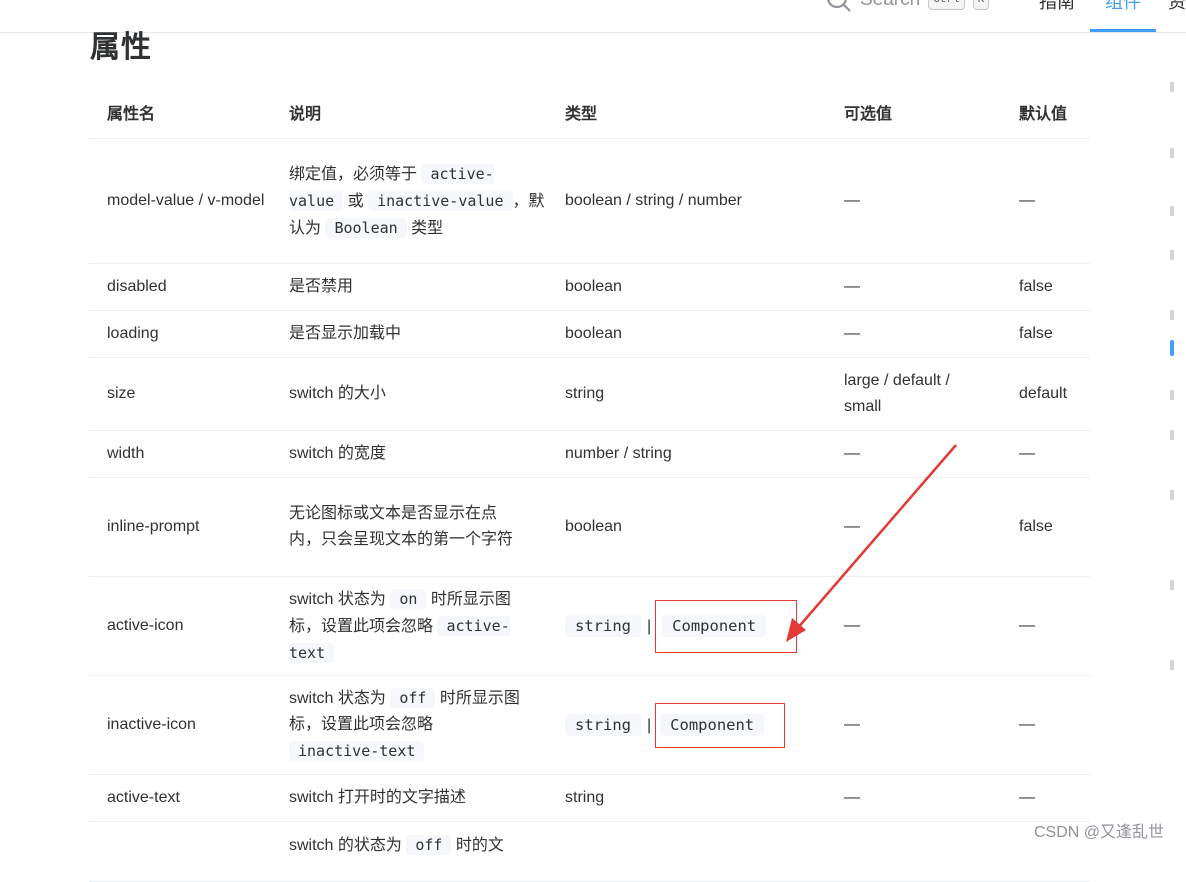 The image size is (1186, 882). What do you see at coordinates (366, 227) in the screenshot?
I see `inline-code: Boolean` at bounding box center [366, 227].